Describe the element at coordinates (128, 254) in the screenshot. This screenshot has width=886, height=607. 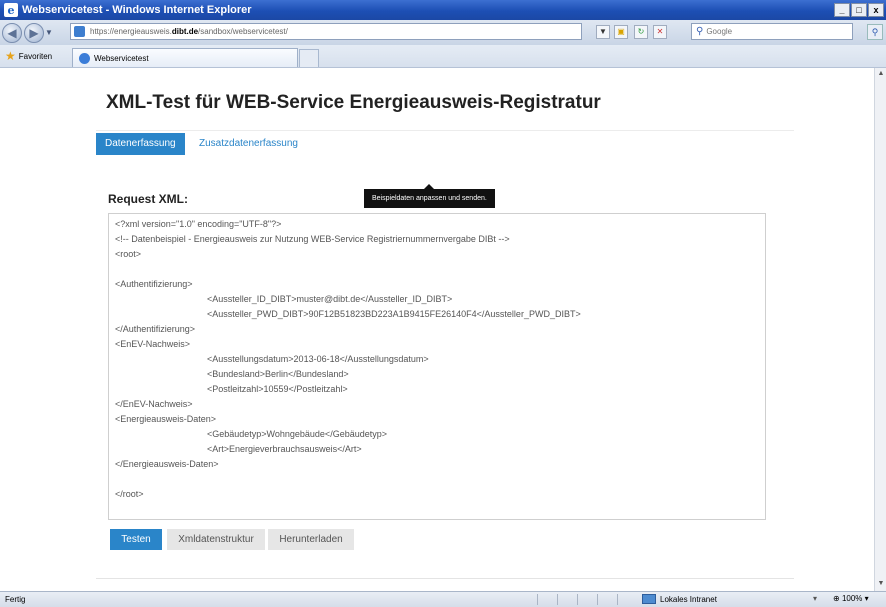
I see `xml-line: <root>` at that location.